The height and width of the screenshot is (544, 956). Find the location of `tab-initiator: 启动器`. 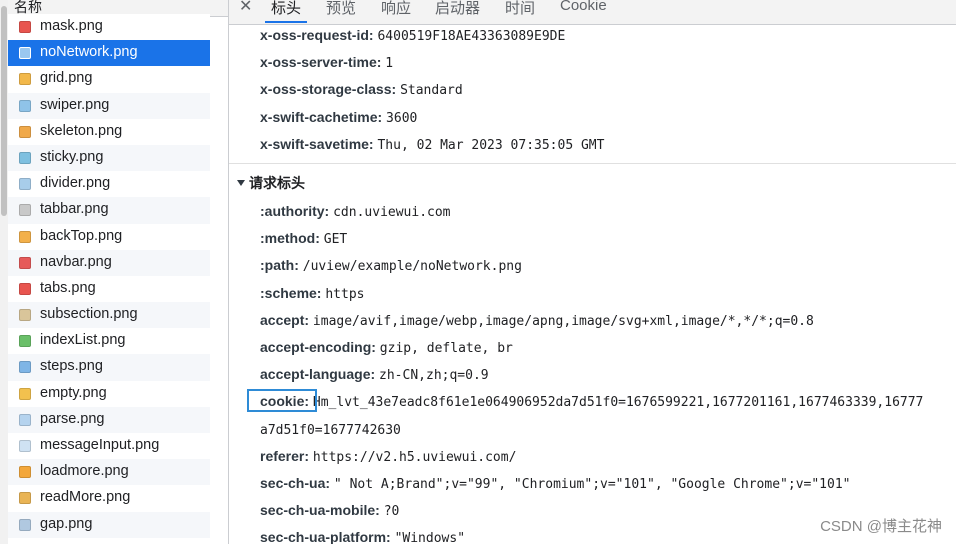

tab-initiator: 启动器 is located at coordinates (457, 9).